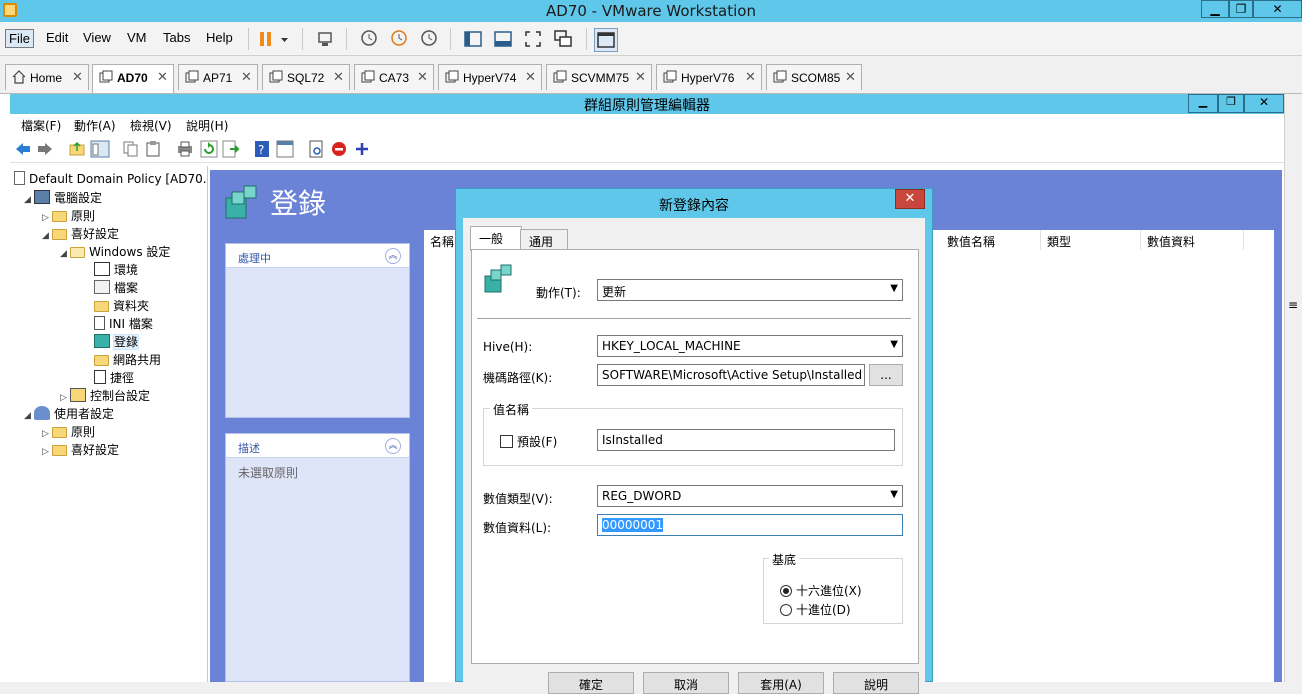 This screenshot has height=694, width=1302. I want to click on menu-tabs: Tabs, so click(176, 37).